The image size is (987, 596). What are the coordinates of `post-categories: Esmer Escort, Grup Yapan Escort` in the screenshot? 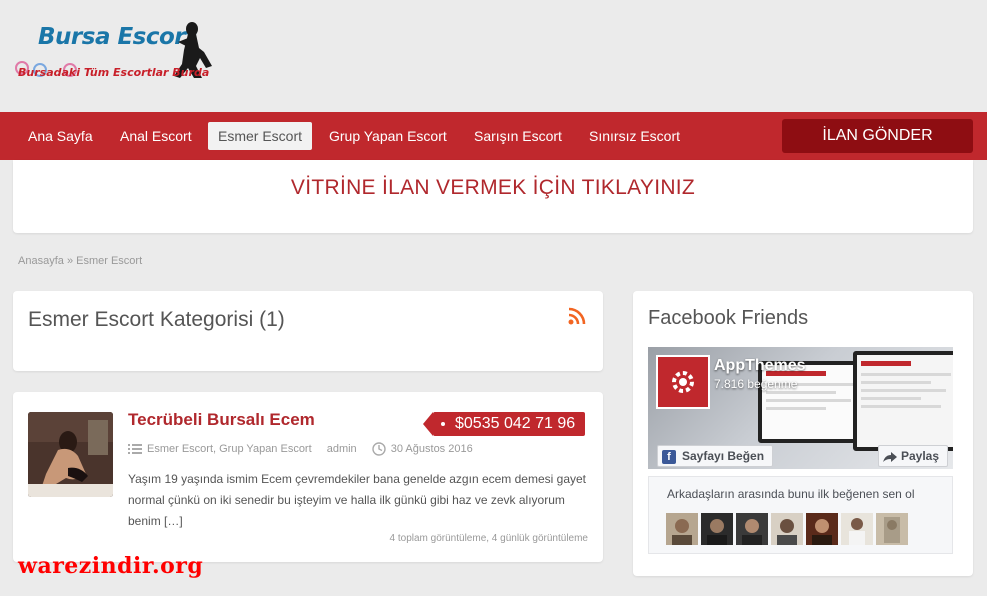 It's located at (220, 449).